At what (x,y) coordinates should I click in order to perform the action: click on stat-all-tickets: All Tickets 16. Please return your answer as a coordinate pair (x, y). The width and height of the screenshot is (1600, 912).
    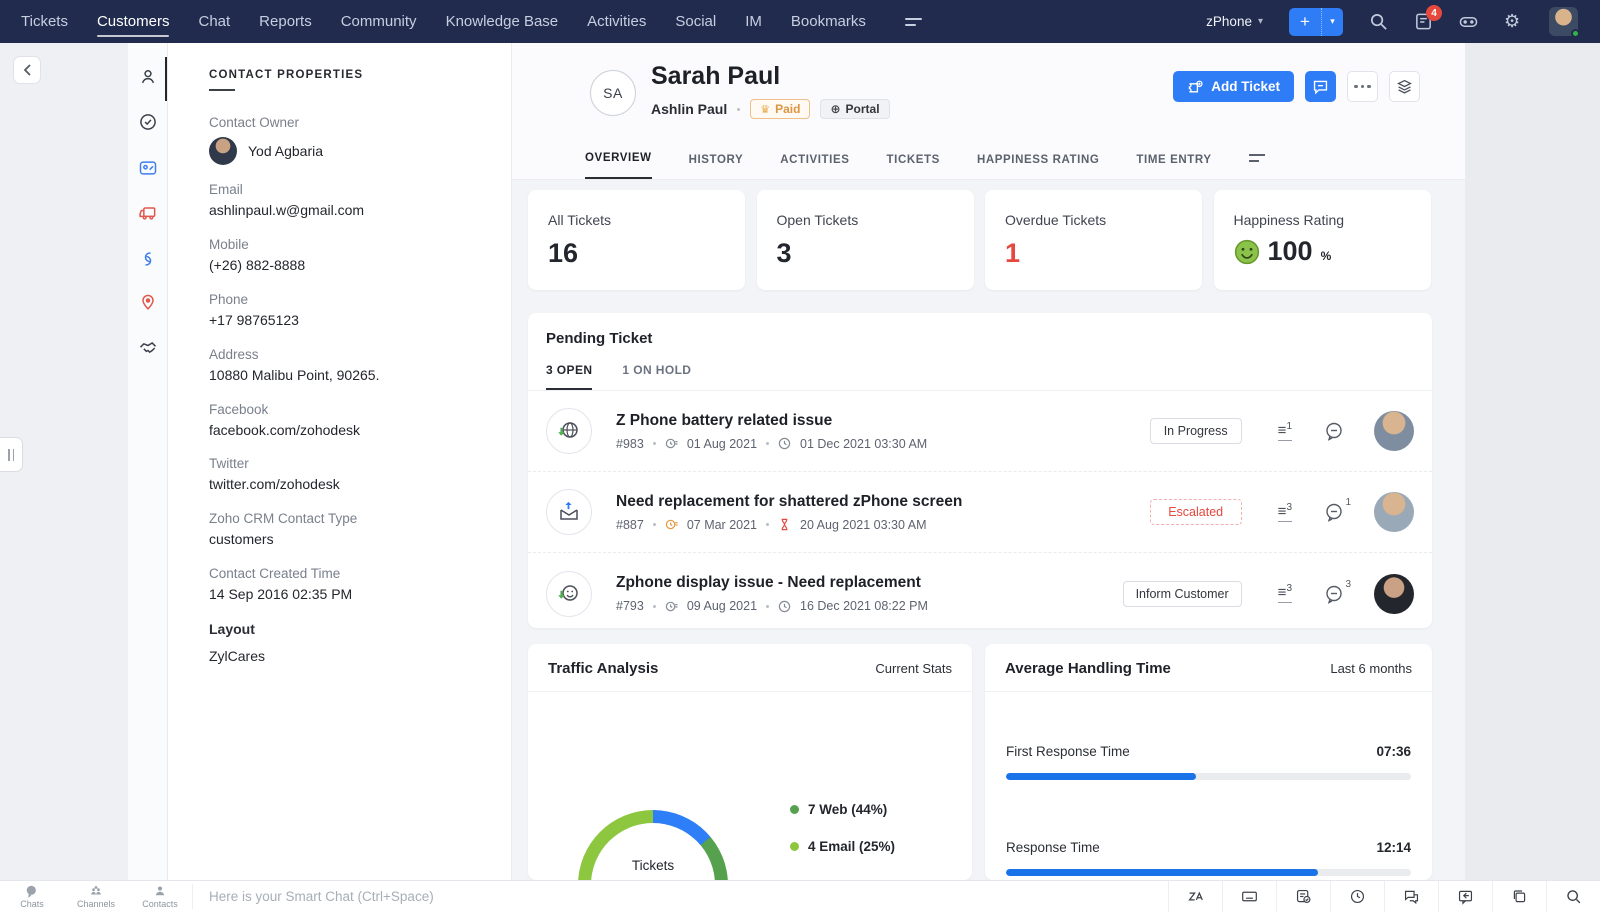
    Looking at the image, I should click on (636, 240).